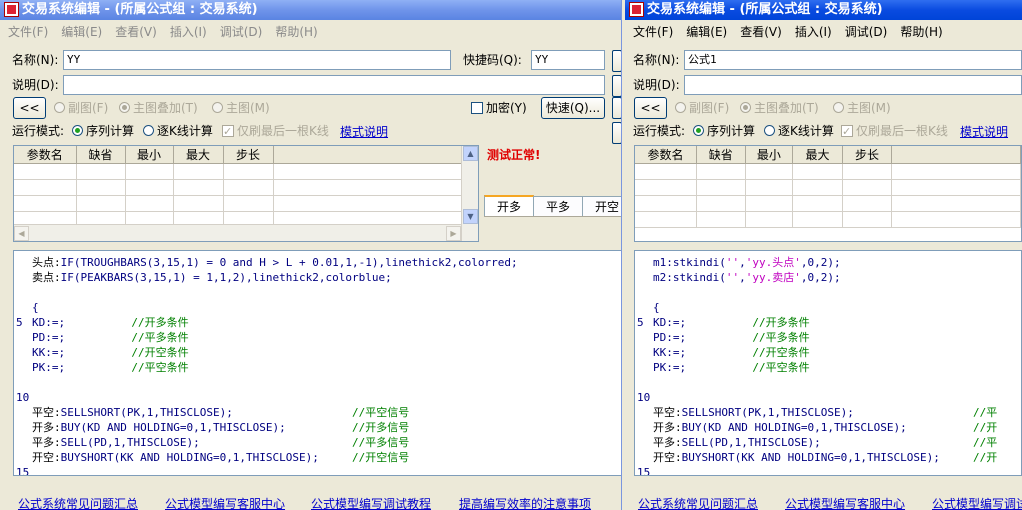 This screenshot has width=1022, height=510. Describe the element at coordinates (816, 442) in the screenshot. I see `code-line: 平多:SELL(PD,1,THISCLOSE); //平` at that location.